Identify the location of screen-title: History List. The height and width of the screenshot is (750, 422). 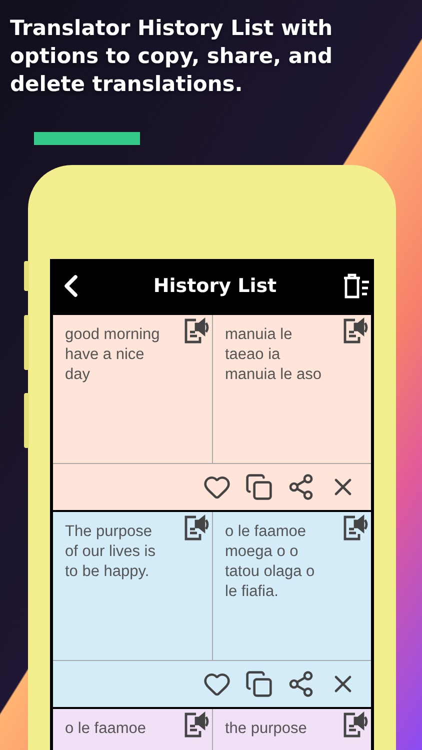
(215, 286).